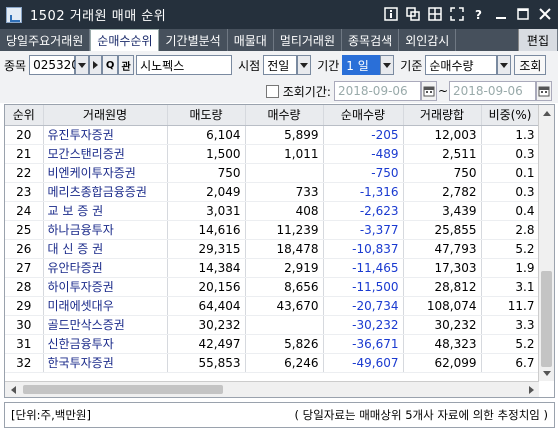  What do you see at coordinates (371, 40) in the screenshot?
I see `tab-stock-search: 종목검색` at bounding box center [371, 40].